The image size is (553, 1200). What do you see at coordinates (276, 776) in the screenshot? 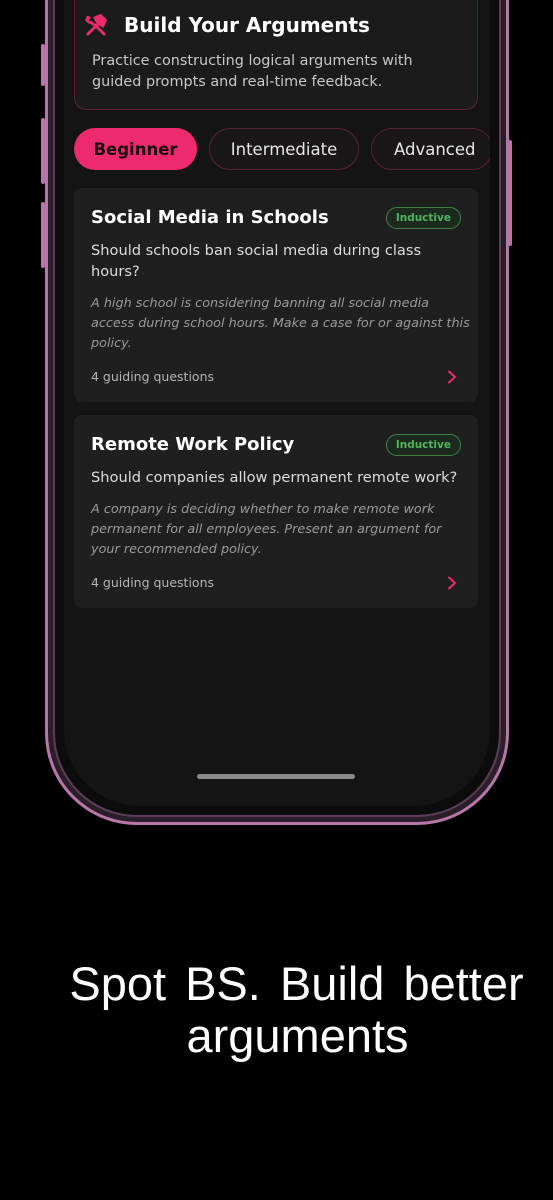
I see `home-indicator` at bounding box center [276, 776].